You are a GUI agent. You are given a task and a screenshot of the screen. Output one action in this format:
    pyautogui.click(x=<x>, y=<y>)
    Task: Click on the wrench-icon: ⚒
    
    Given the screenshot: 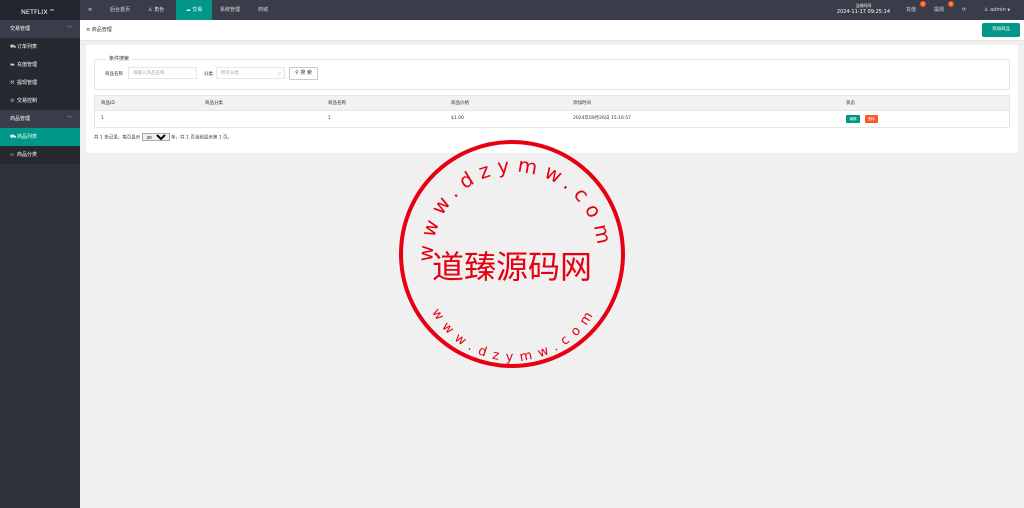 What is the action you would take?
    pyautogui.click(x=12, y=83)
    